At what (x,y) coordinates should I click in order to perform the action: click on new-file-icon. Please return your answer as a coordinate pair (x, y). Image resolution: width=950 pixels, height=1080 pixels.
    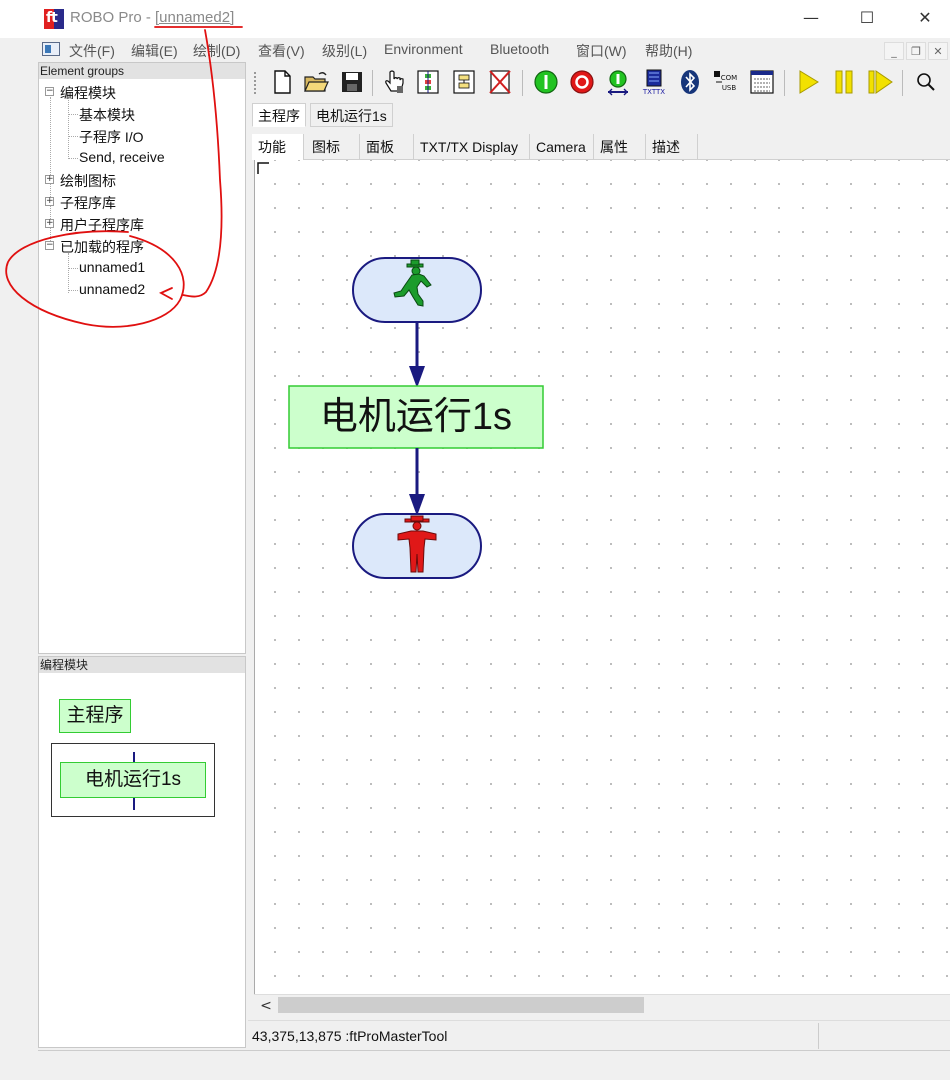
    Looking at the image, I should click on (282, 82).